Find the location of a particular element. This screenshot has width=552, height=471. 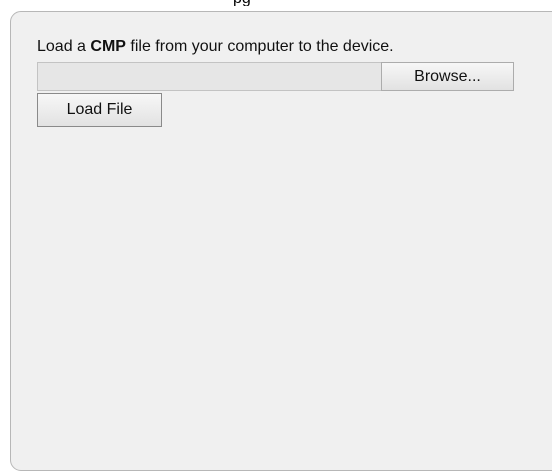

load-file-button: Load File is located at coordinates (99, 110).